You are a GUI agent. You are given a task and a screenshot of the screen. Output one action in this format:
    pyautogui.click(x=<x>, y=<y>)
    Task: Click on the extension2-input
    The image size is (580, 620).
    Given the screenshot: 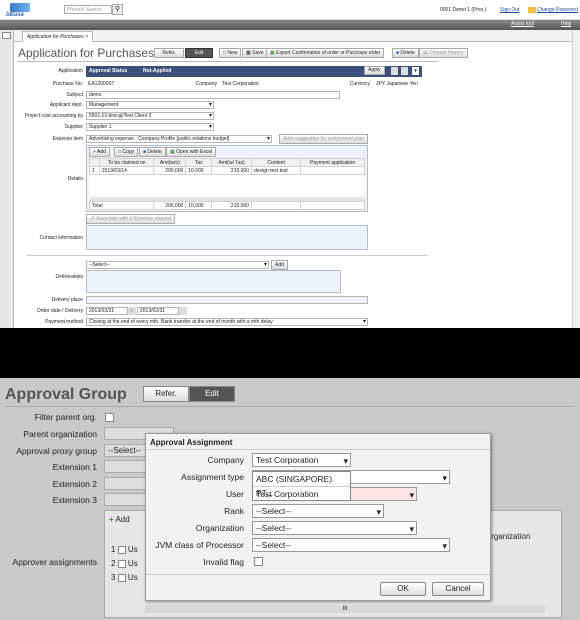 What is the action you would take?
    pyautogui.click(x=125, y=483)
    